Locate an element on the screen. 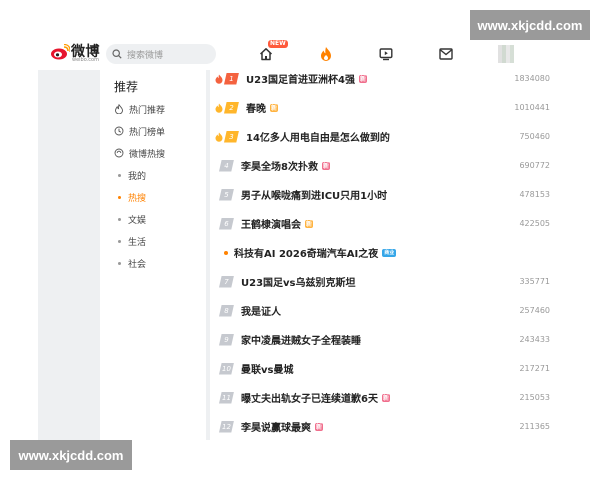  list-item: 5 男子从喉咙痛到进ICU只用1小时 478153 is located at coordinates (384, 194).